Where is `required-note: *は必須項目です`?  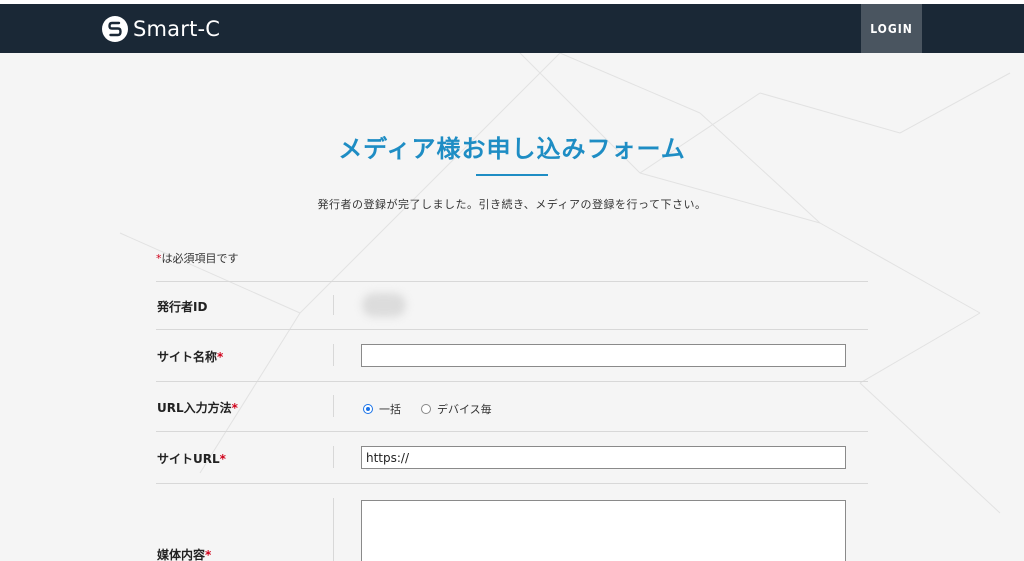
required-note: *は必須項目です is located at coordinates (197, 258).